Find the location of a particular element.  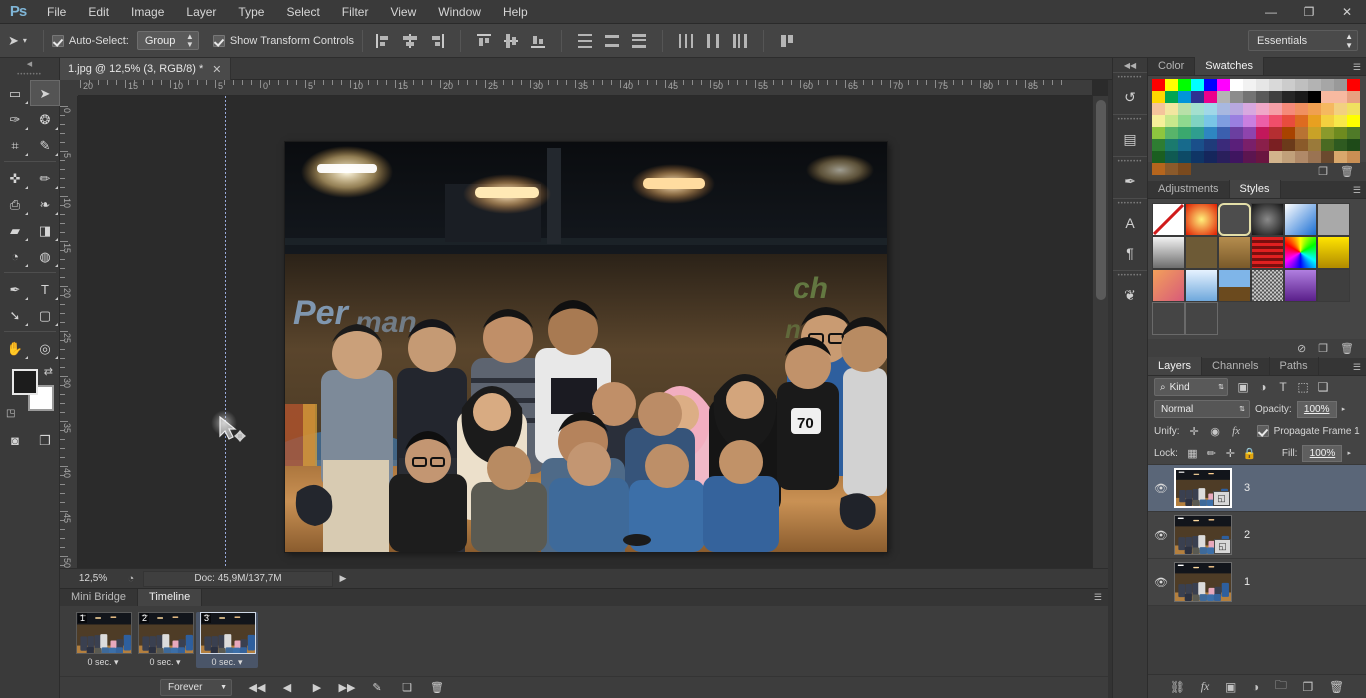

auto-select-check-icon is located at coordinates (57, 40).